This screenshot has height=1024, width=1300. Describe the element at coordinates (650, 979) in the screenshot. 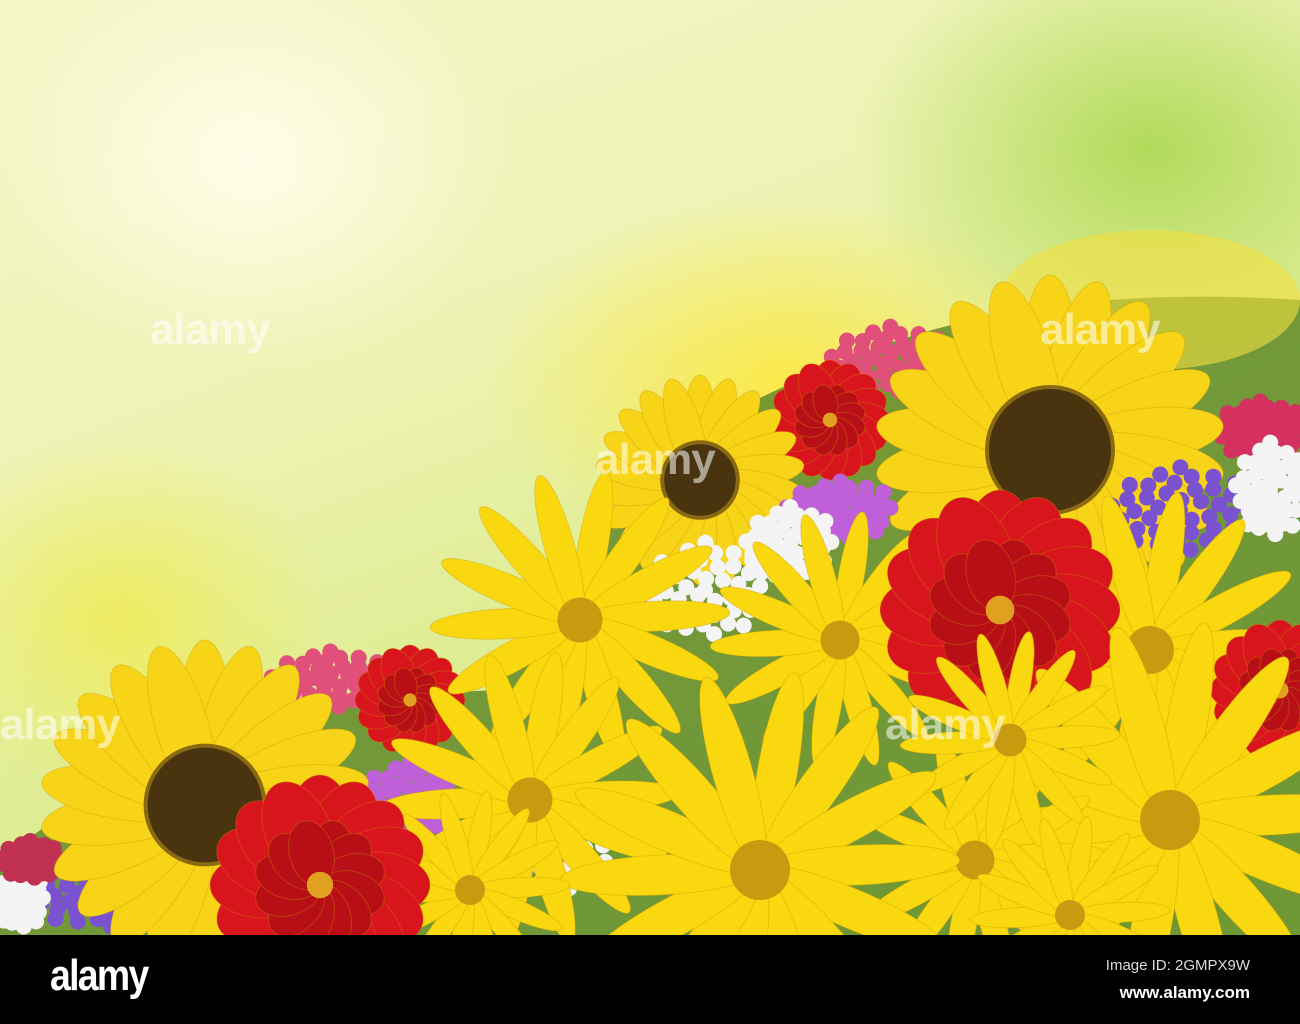

I see `footer-bar: alamy Image ID: 2GMPX9W www.alamy.com` at that location.